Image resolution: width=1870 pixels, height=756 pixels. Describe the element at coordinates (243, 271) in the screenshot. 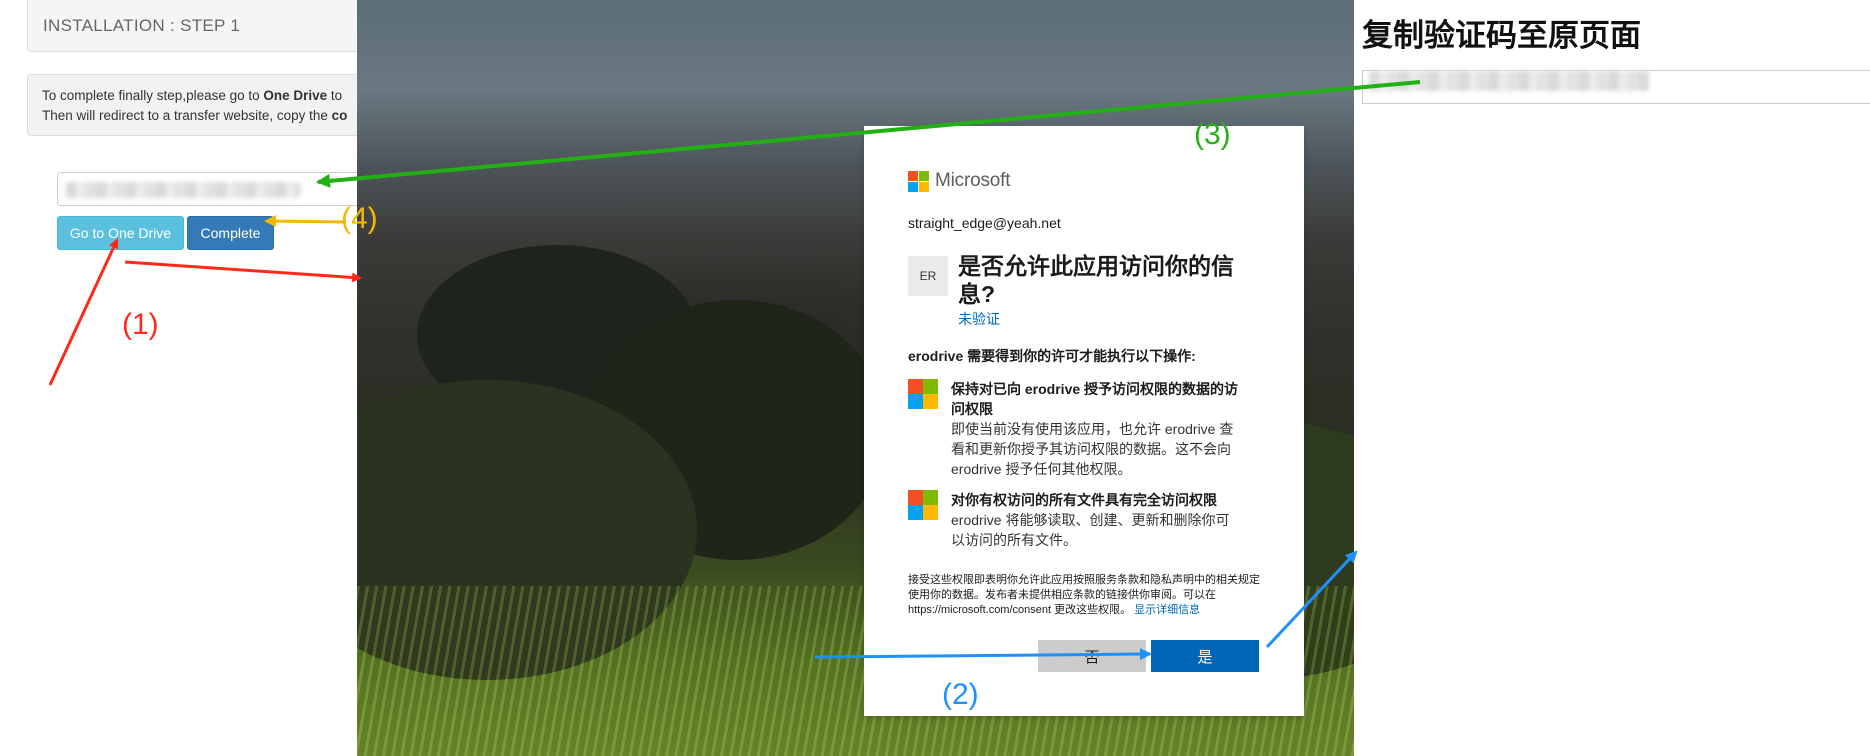

I see `arrow-step1-right` at that location.